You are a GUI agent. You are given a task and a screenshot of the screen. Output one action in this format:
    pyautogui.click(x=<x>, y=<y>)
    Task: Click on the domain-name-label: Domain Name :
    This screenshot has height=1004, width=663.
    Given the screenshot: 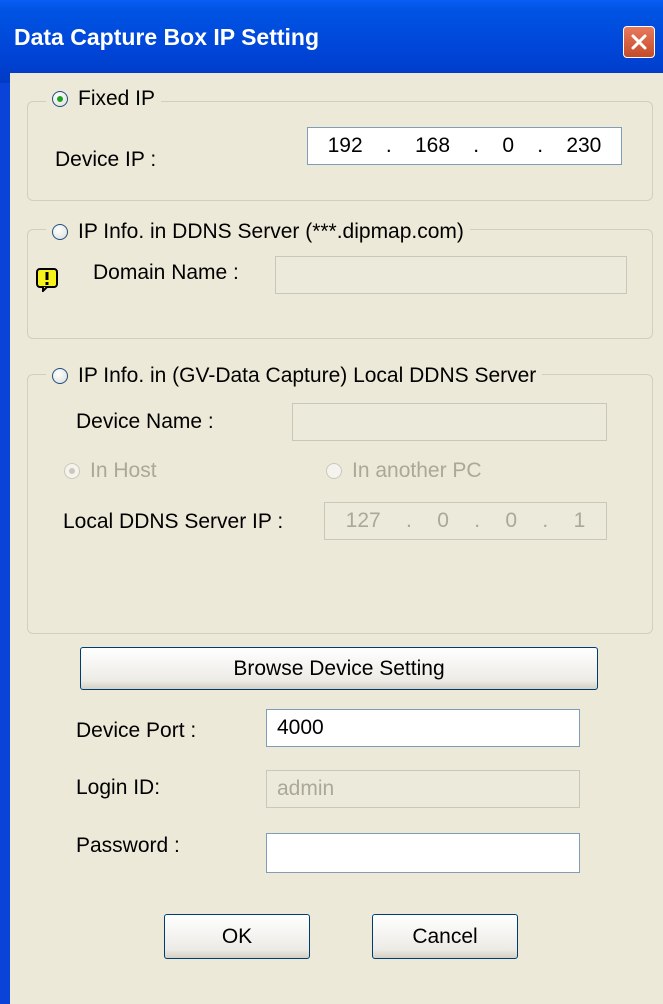 What is the action you would take?
    pyautogui.click(x=166, y=272)
    